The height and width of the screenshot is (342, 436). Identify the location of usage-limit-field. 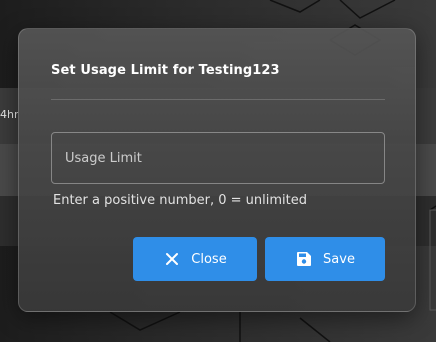
(218, 158).